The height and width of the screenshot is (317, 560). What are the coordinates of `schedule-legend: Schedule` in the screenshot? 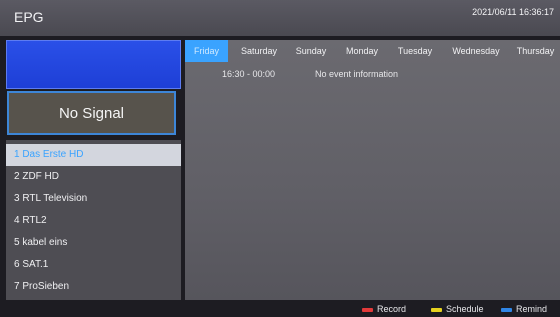 It's located at (457, 309).